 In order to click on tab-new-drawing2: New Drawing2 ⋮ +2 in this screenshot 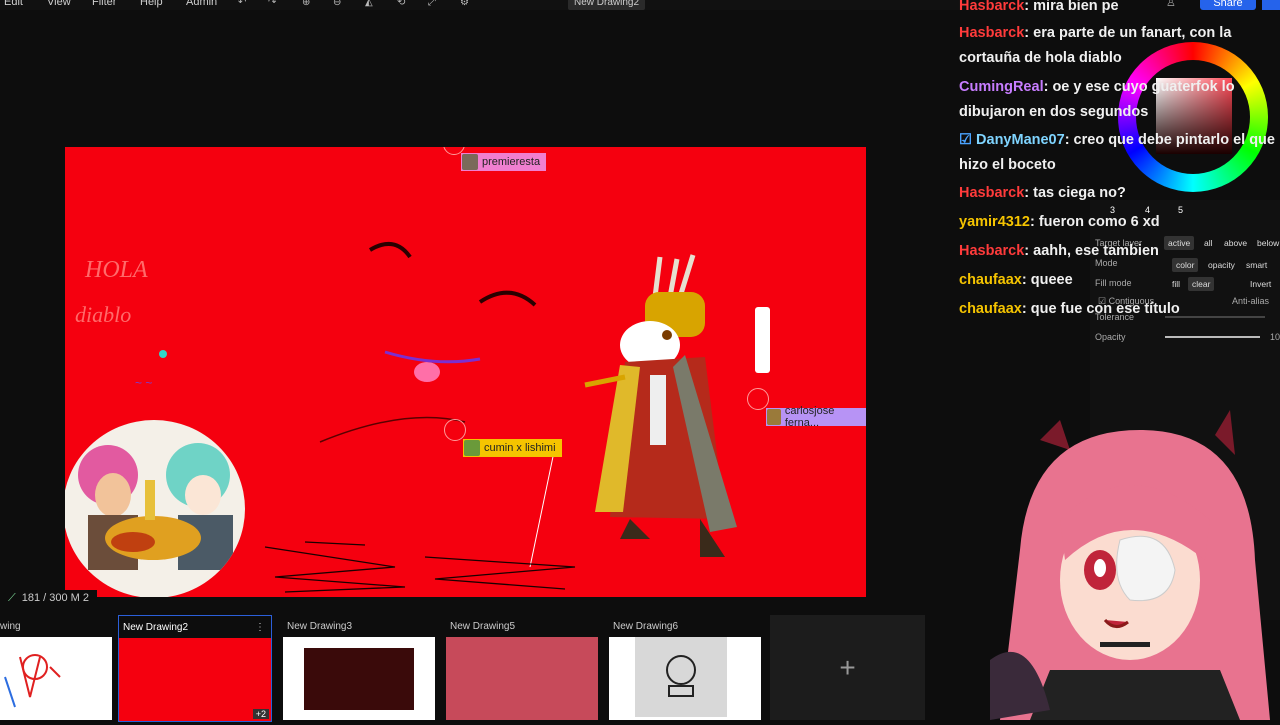, I will do `click(195, 668)`.